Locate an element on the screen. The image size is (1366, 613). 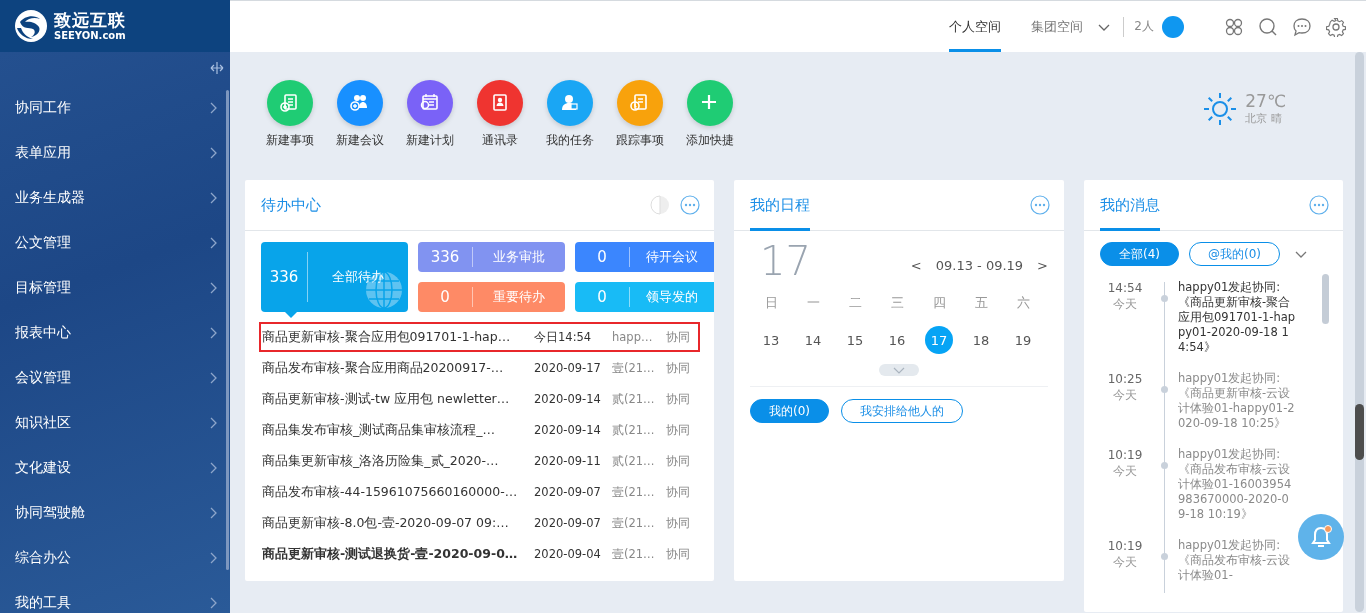
user-avatar is located at coordinates (1173, 26).